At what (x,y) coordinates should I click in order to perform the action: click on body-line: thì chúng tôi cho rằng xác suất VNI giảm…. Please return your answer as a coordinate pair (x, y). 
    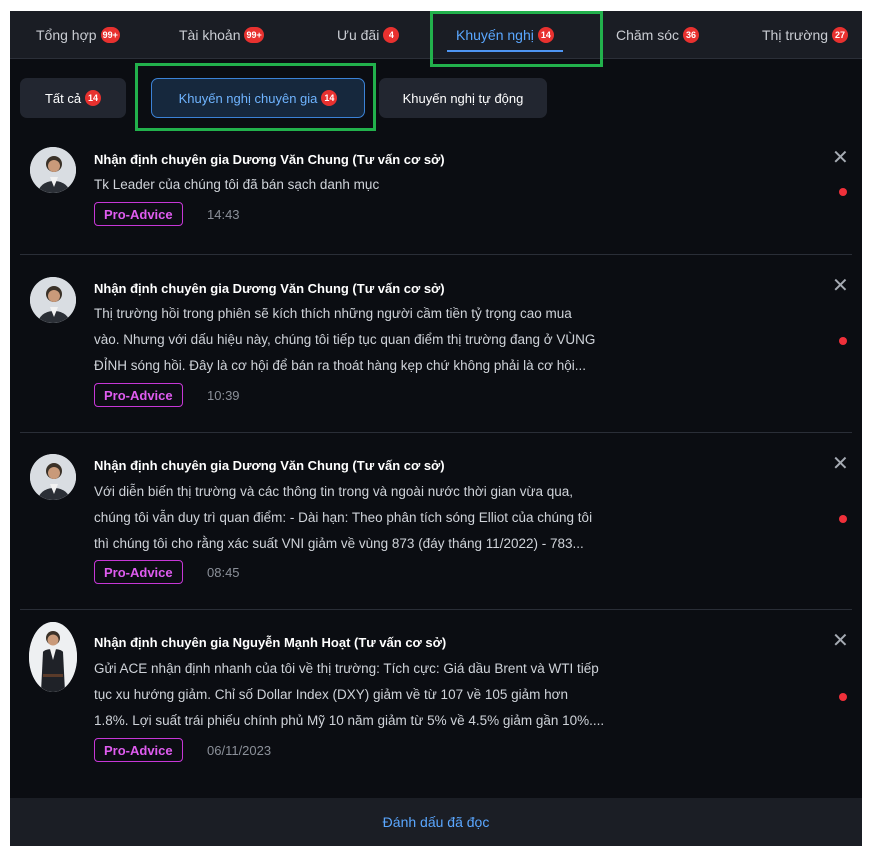
    Looking at the image, I should click on (339, 543).